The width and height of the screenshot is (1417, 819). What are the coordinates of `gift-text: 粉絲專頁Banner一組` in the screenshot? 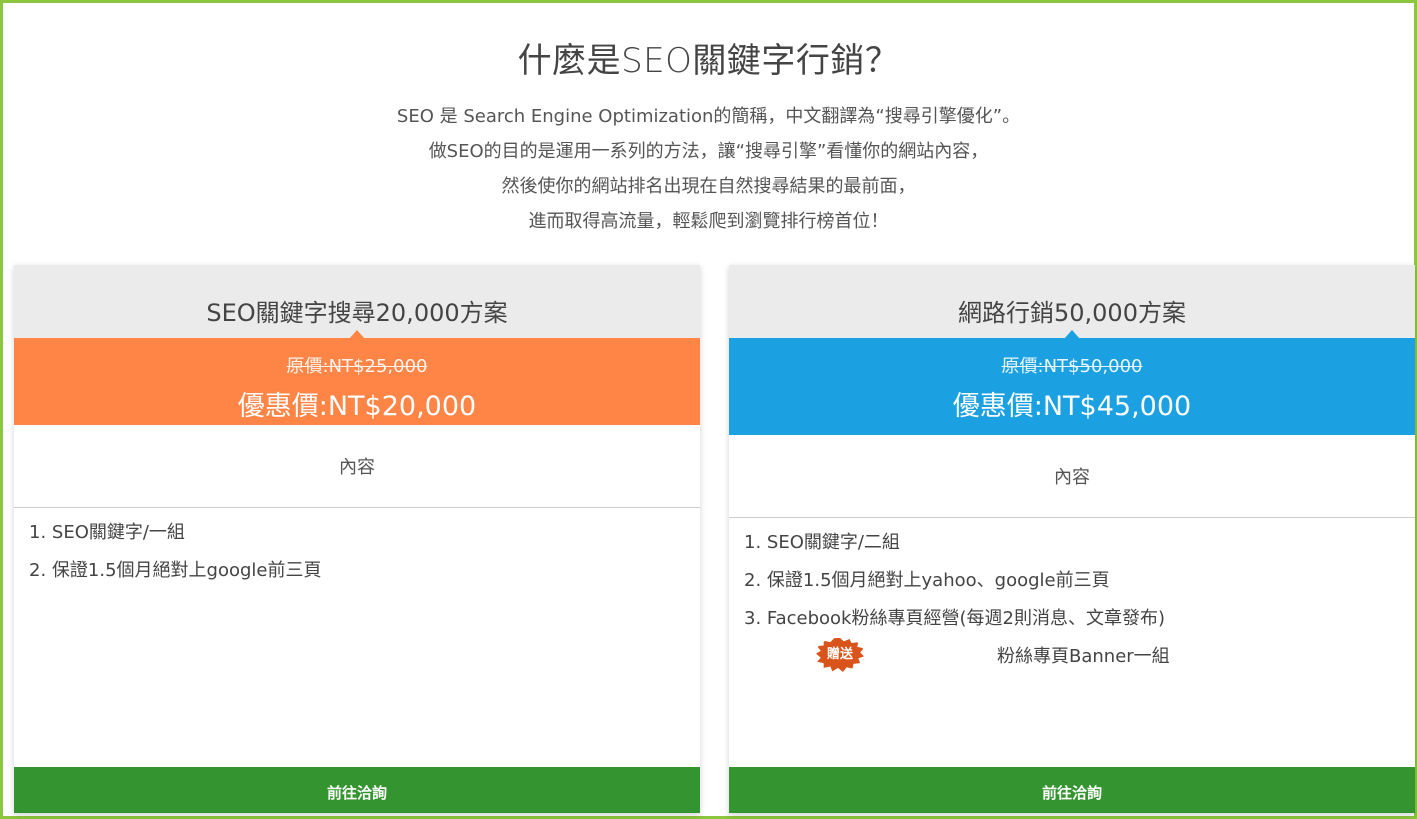 It's located at (1083, 656).